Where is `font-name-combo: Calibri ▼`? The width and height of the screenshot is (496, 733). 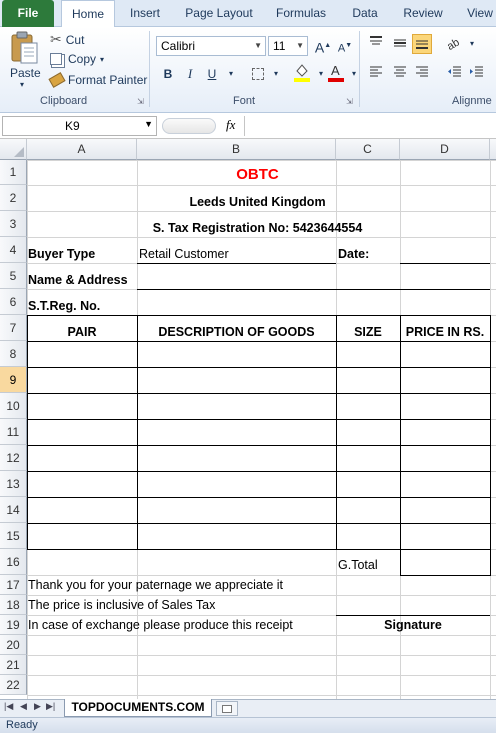
font-name-combo: Calibri ▼ is located at coordinates (211, 46).